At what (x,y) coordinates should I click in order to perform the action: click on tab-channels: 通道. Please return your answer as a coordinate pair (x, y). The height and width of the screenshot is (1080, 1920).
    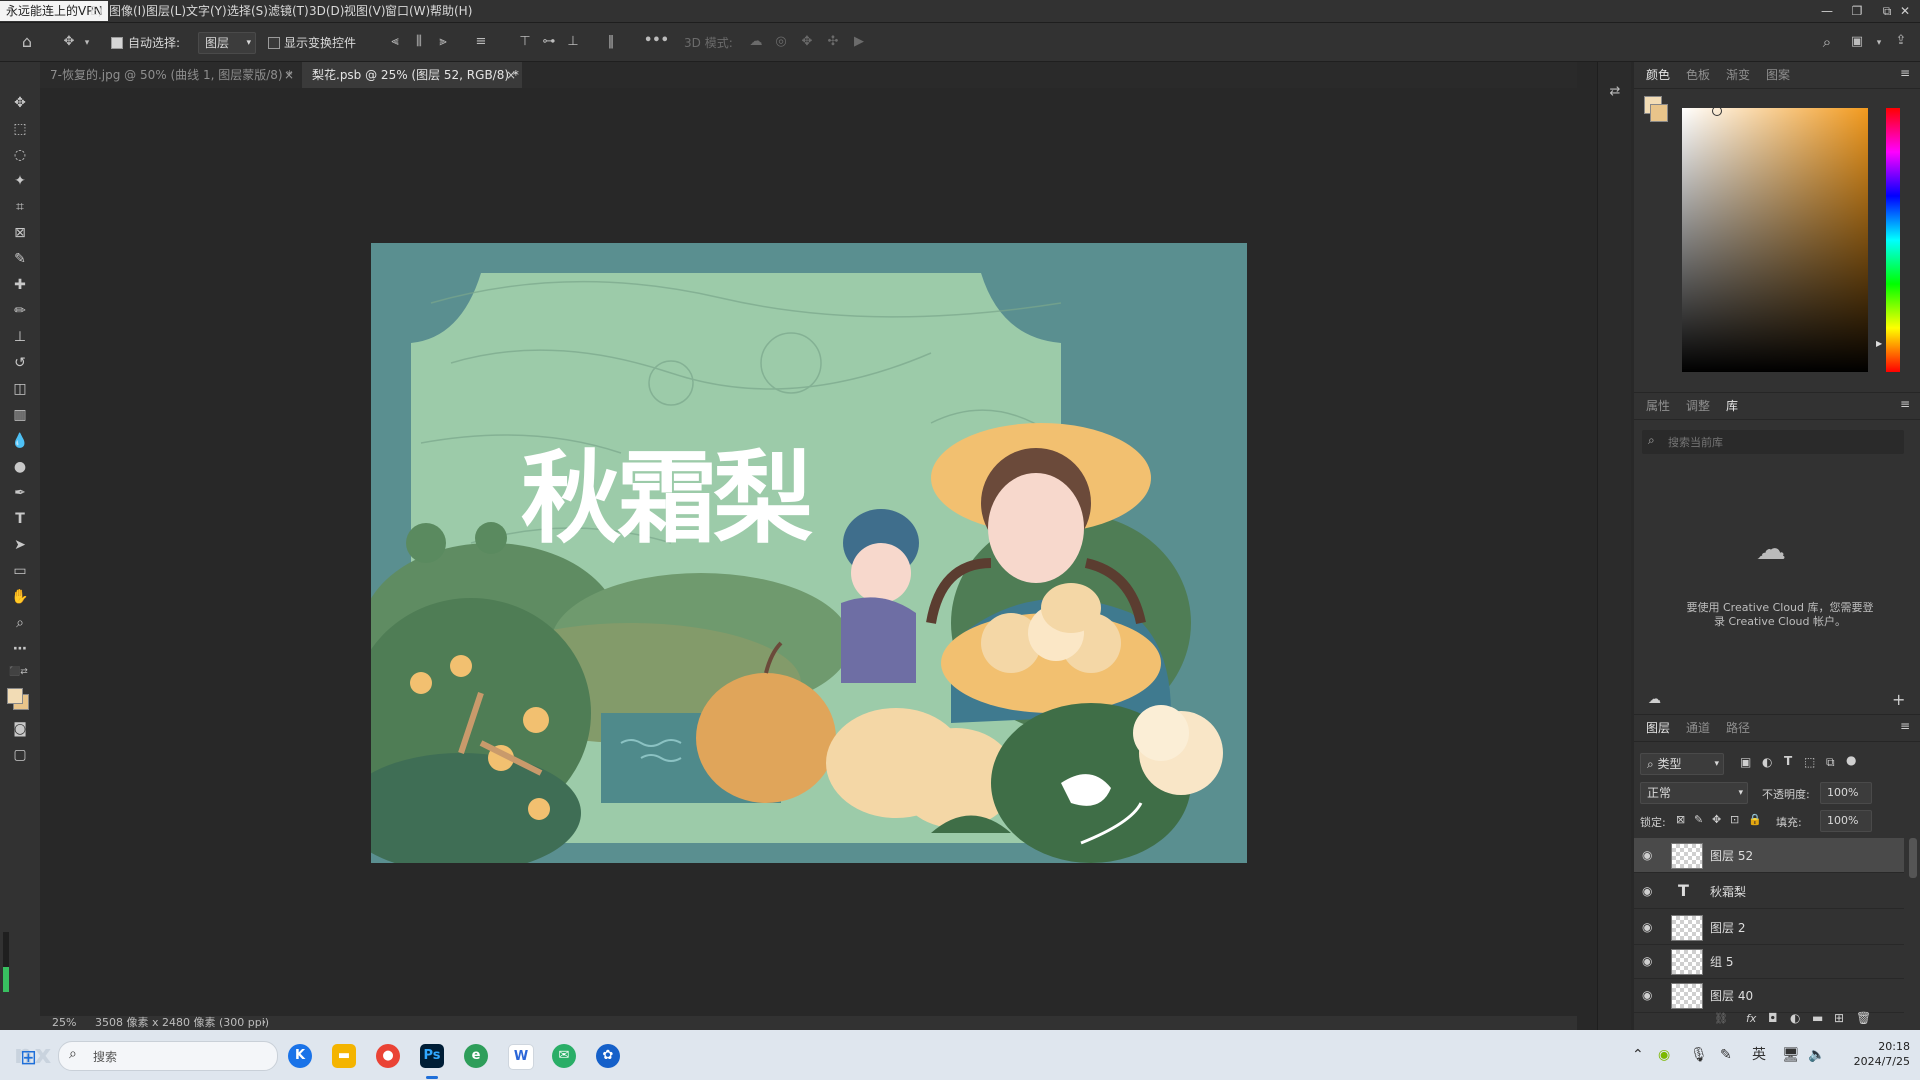
    Looking at the image, I should click on (1698, 728).